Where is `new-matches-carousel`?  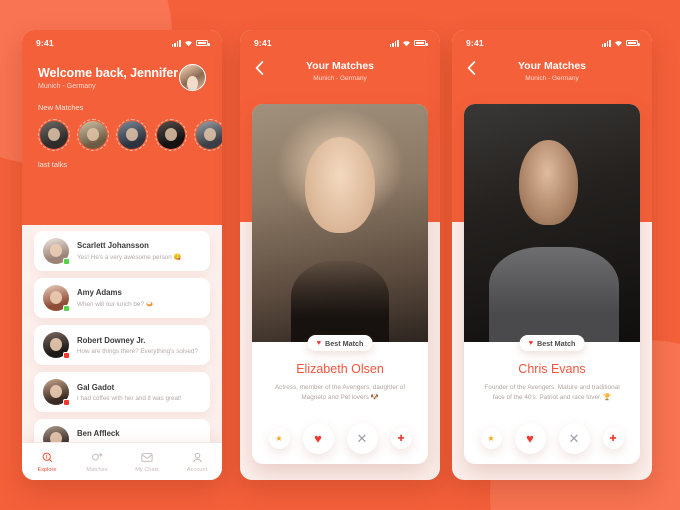
new-matches-carousel is located at coordinates (122, 135).